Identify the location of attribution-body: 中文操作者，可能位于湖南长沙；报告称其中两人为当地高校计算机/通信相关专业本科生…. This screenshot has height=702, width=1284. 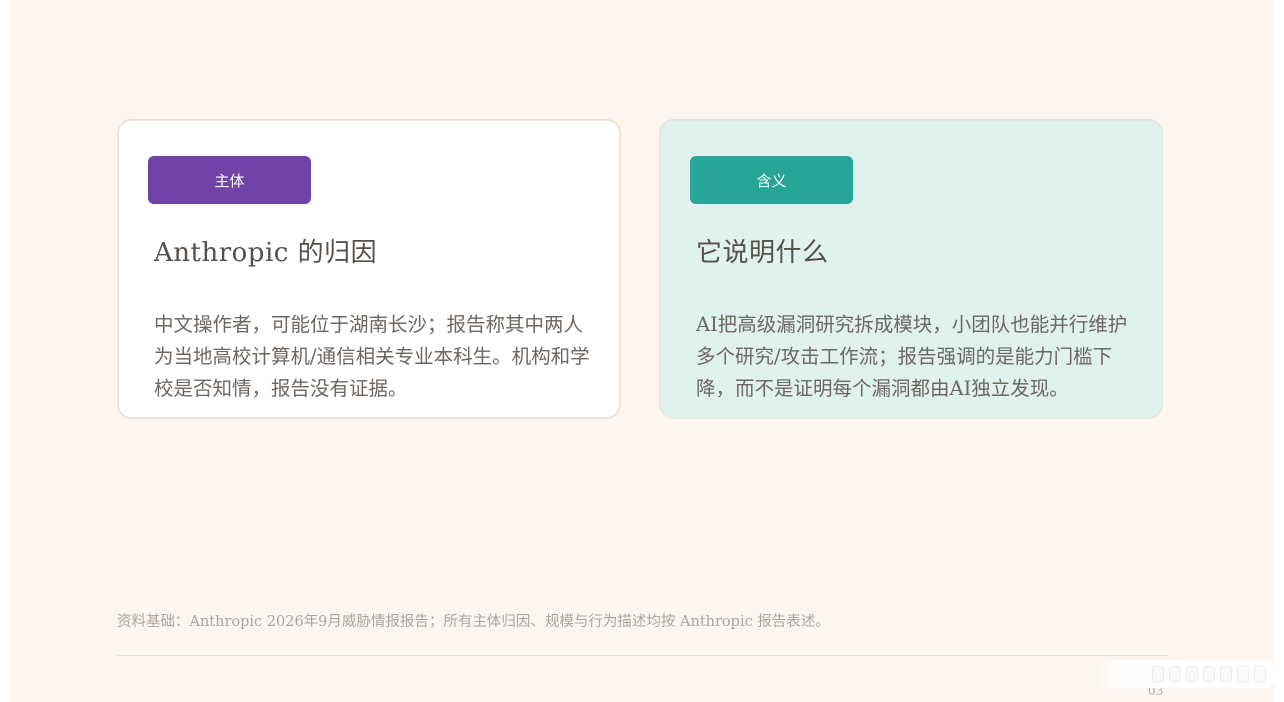
(372, 356).